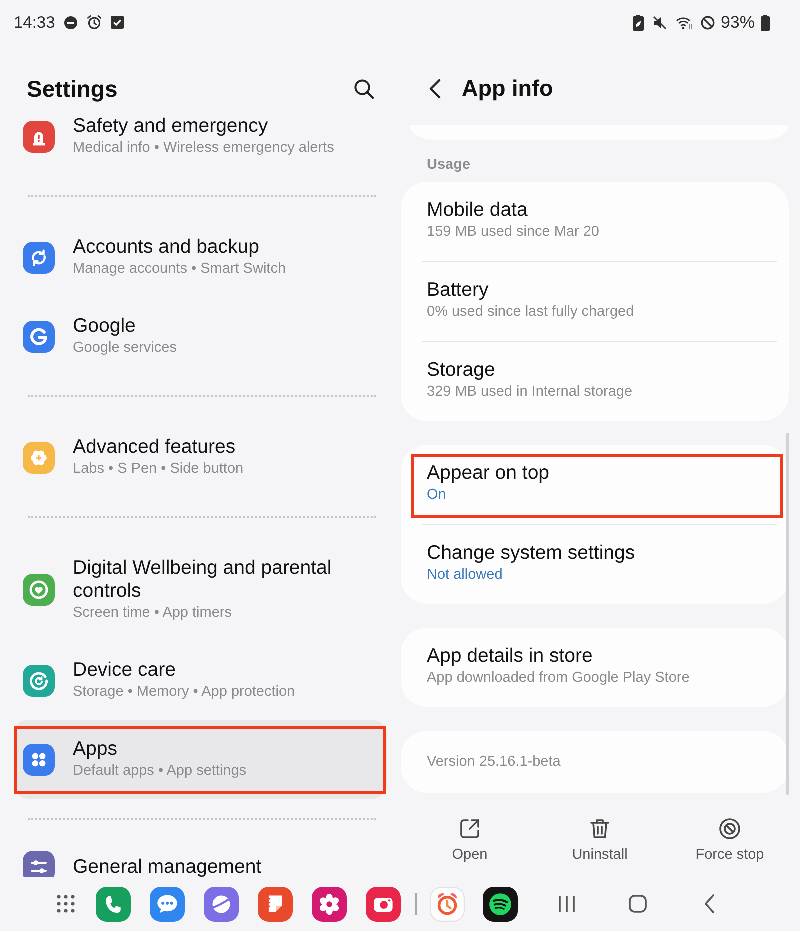 The width and height of the screenshot is (800, 931). I want to click on do-not-disturb-icon, so click(71, 23).